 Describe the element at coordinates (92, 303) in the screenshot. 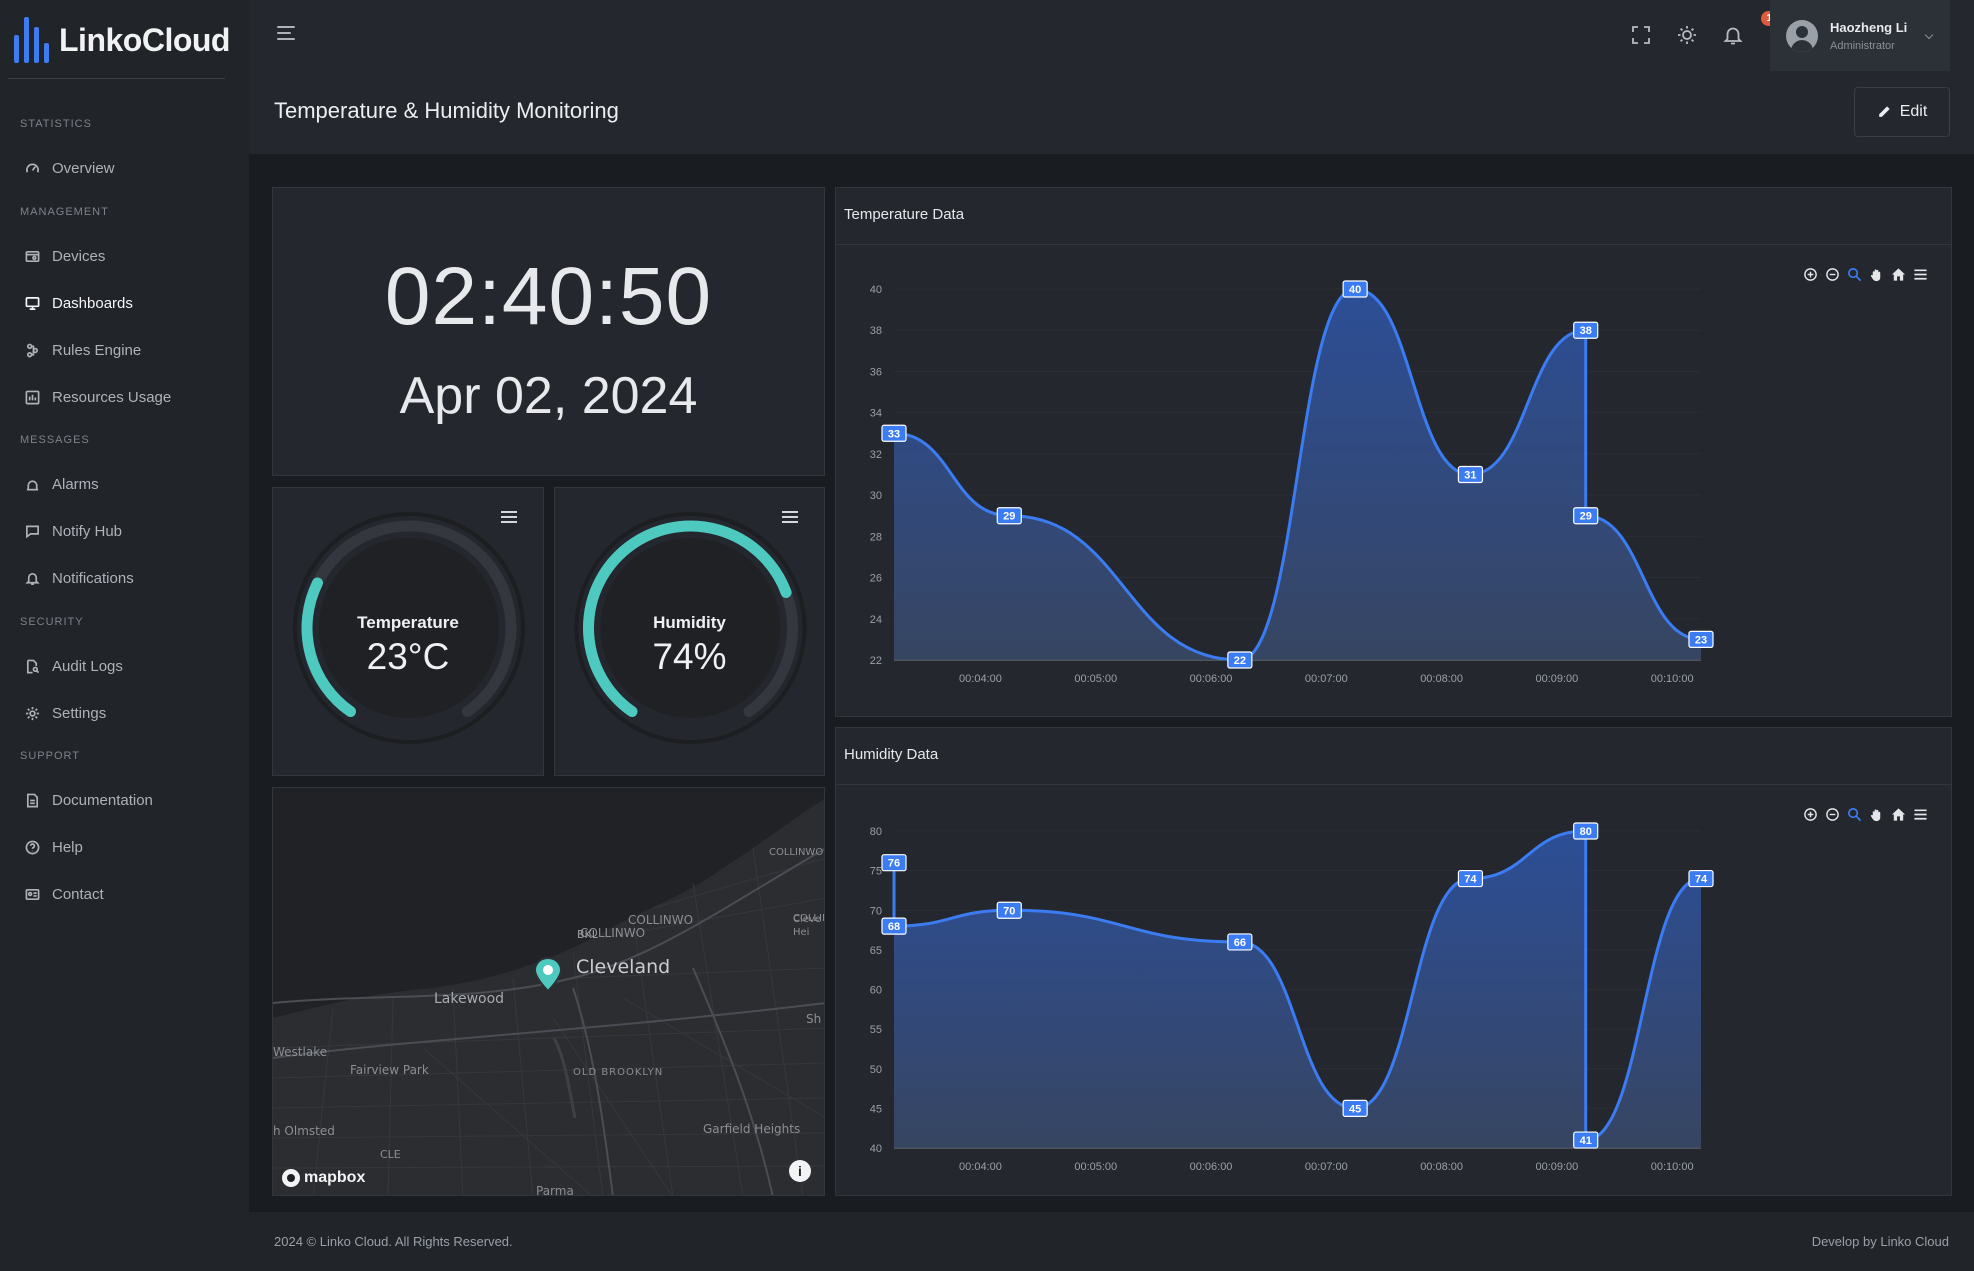

I see `sidebar-item-label: Dashboards` at that location.